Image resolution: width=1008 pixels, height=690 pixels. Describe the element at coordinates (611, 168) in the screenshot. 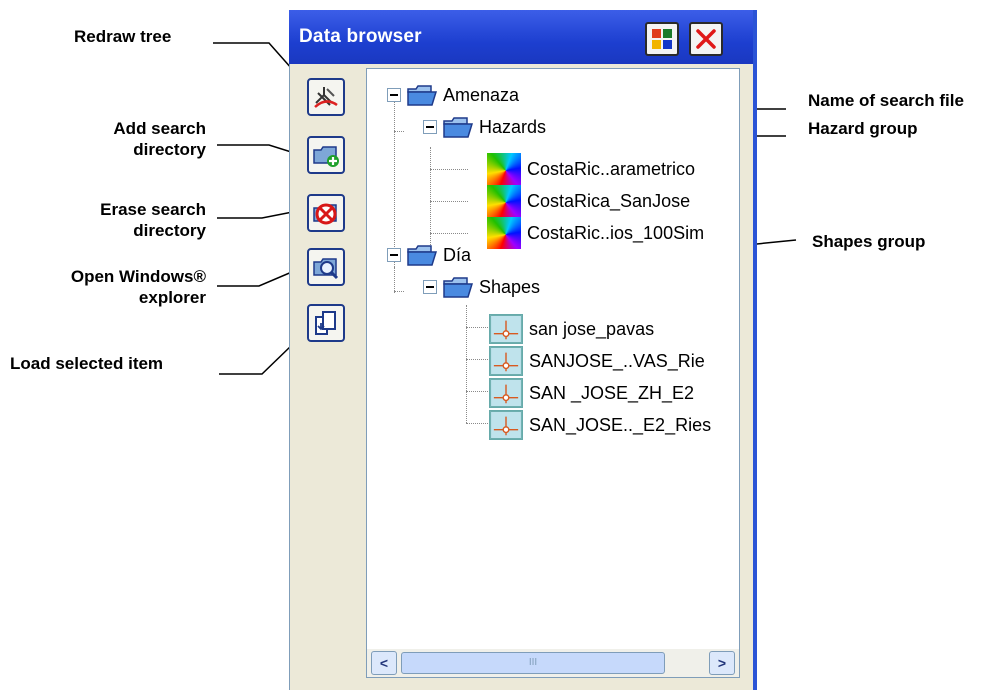

I see `tree-item-label: CostaRic..arametrico` at that location.